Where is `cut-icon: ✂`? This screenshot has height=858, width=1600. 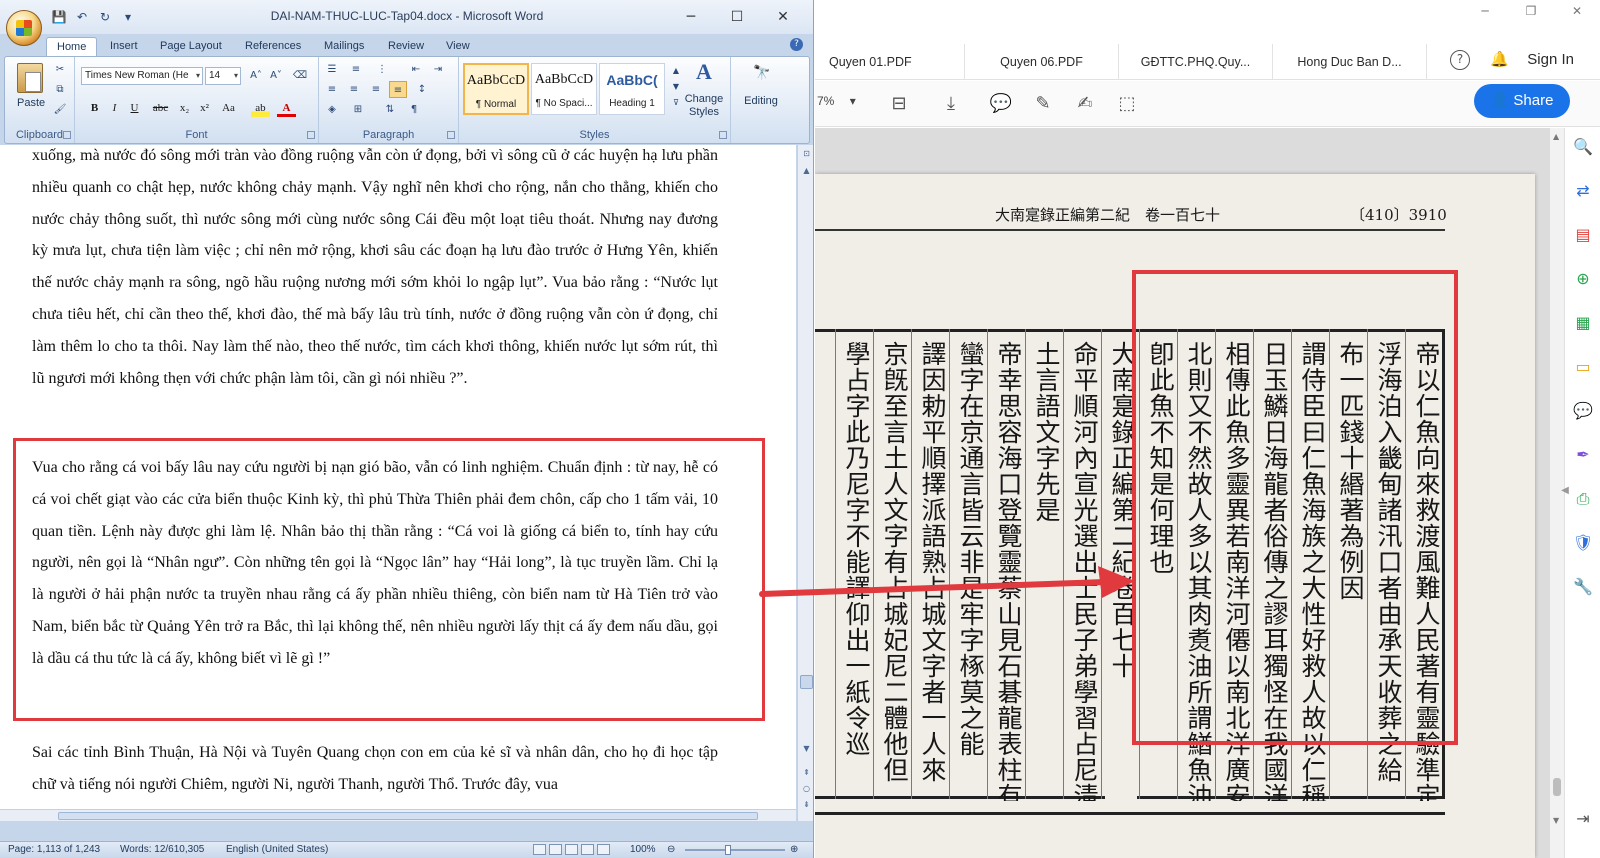 cut-icon: ✂ is located at coordinates (60, 69).